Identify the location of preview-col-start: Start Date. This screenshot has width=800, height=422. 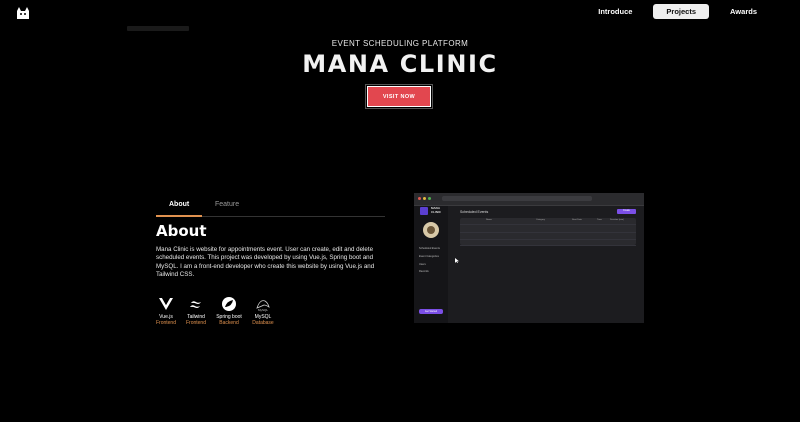
(577, 220).